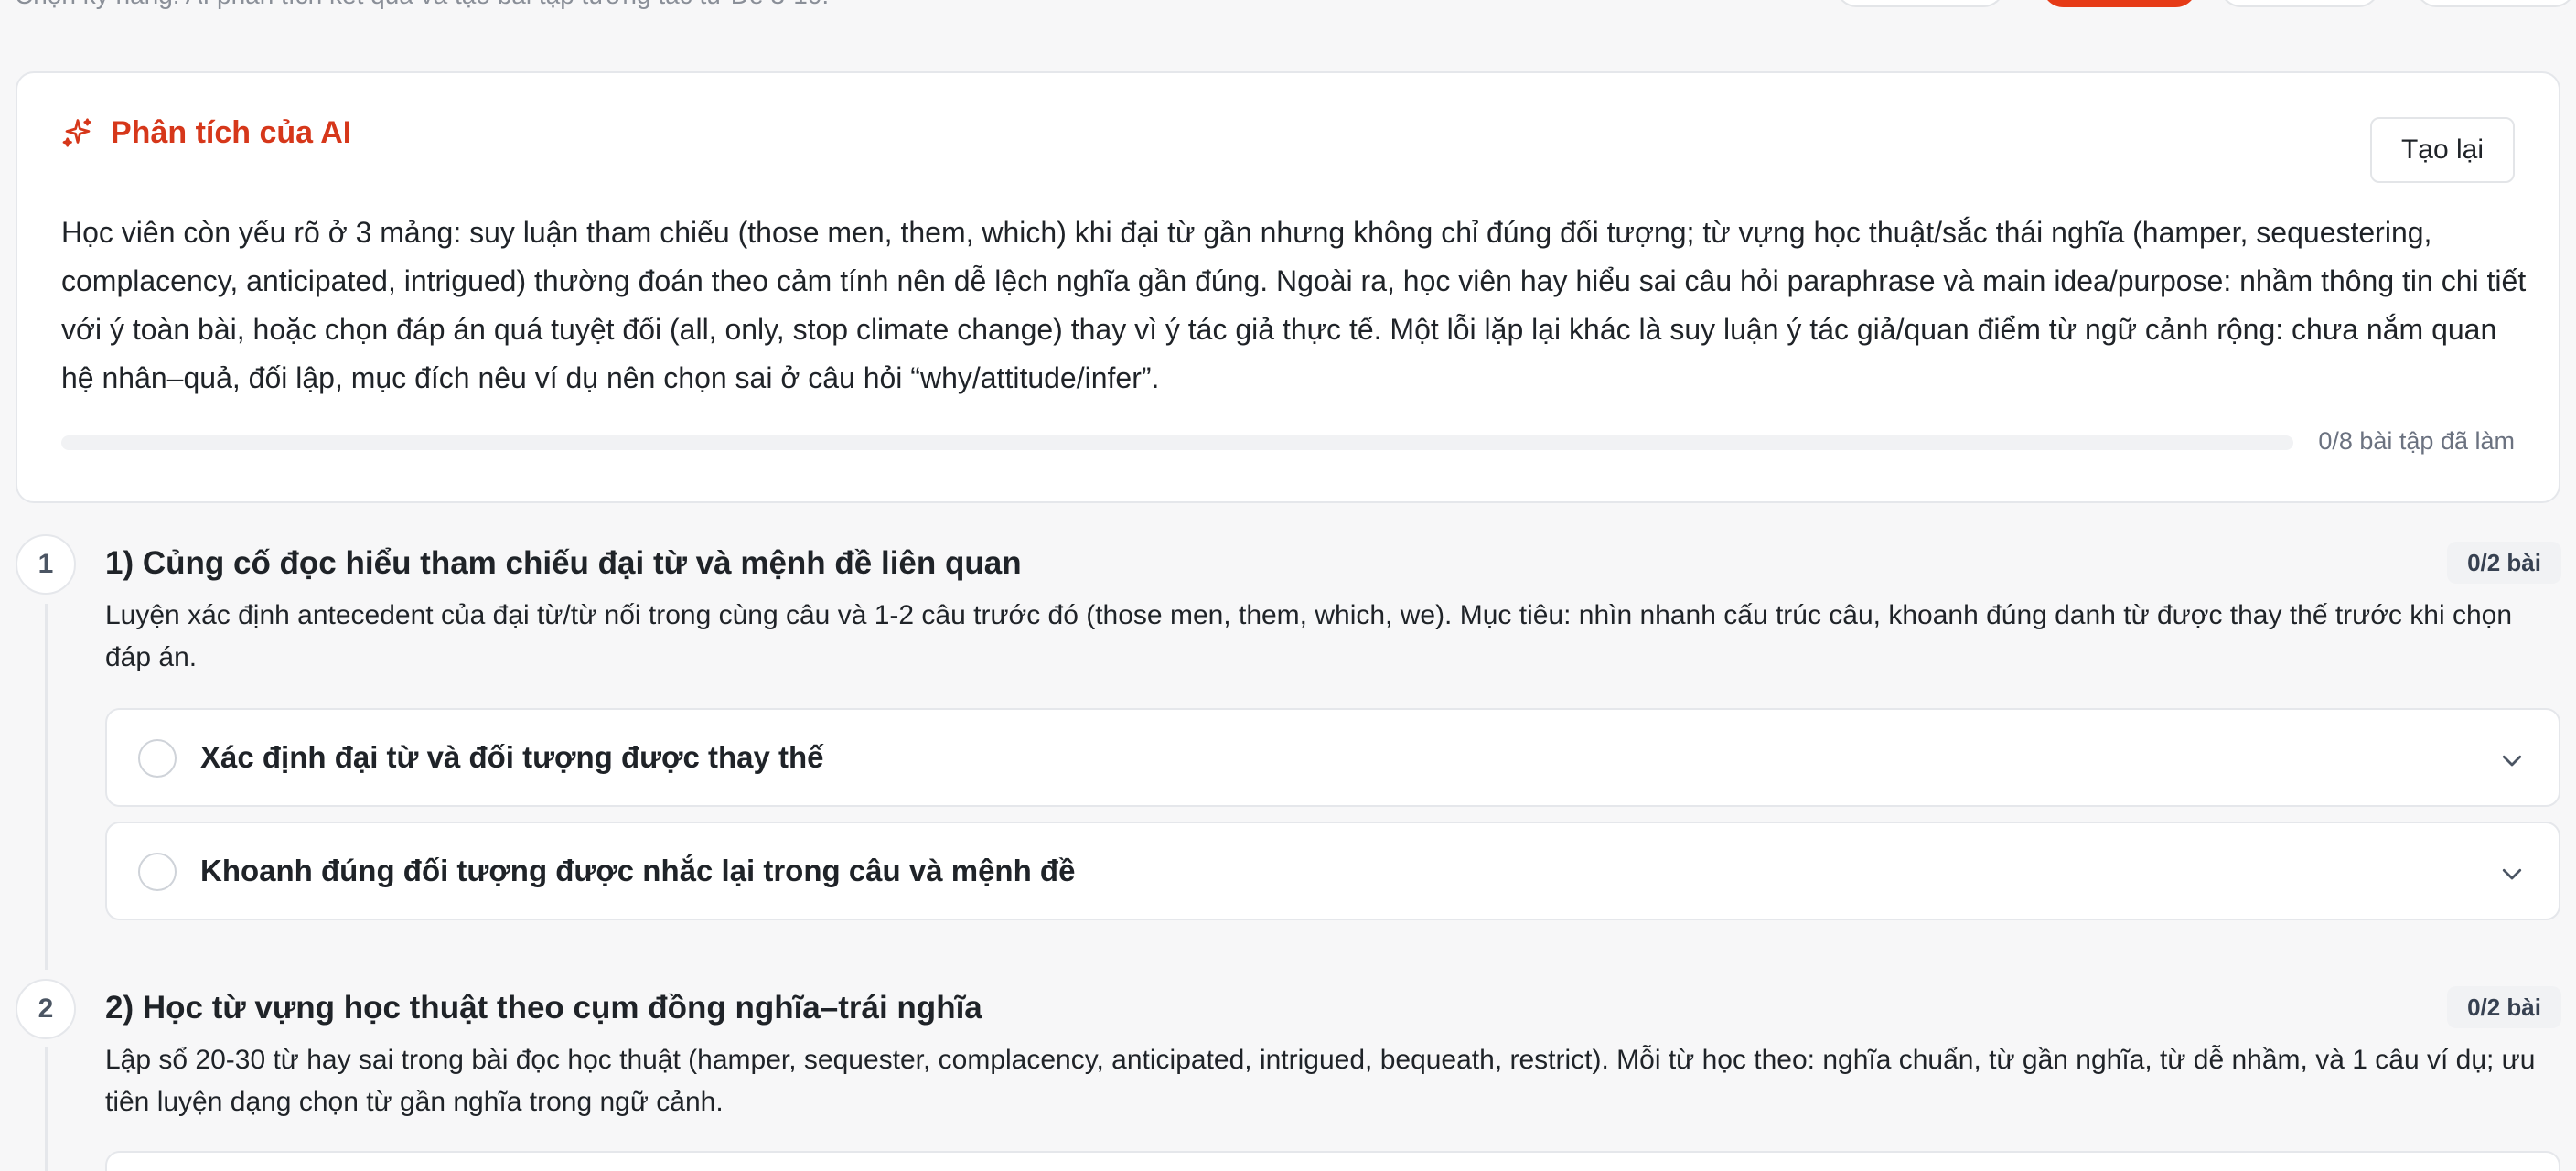 Image resolution: width=2576 pixels, height=1171 pixels. What do you see at coordinates (76, 132) in the screenshot?
I see `sparkle-icon` at bounding box center [76, 132].